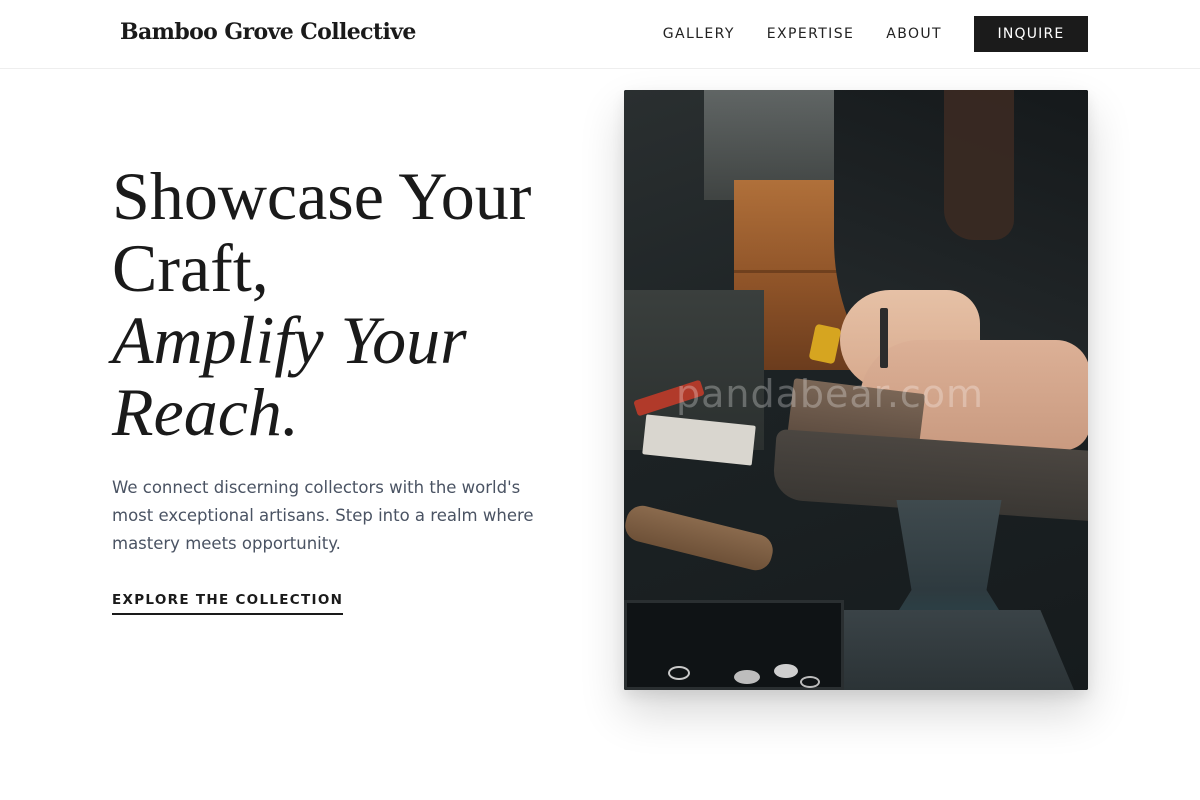 This screenshot has height=800, width=1200. Describe the element at coordinates (810, 34) in the screenshot. I see `nav-expertise-link: EXPERTISE` at that location.